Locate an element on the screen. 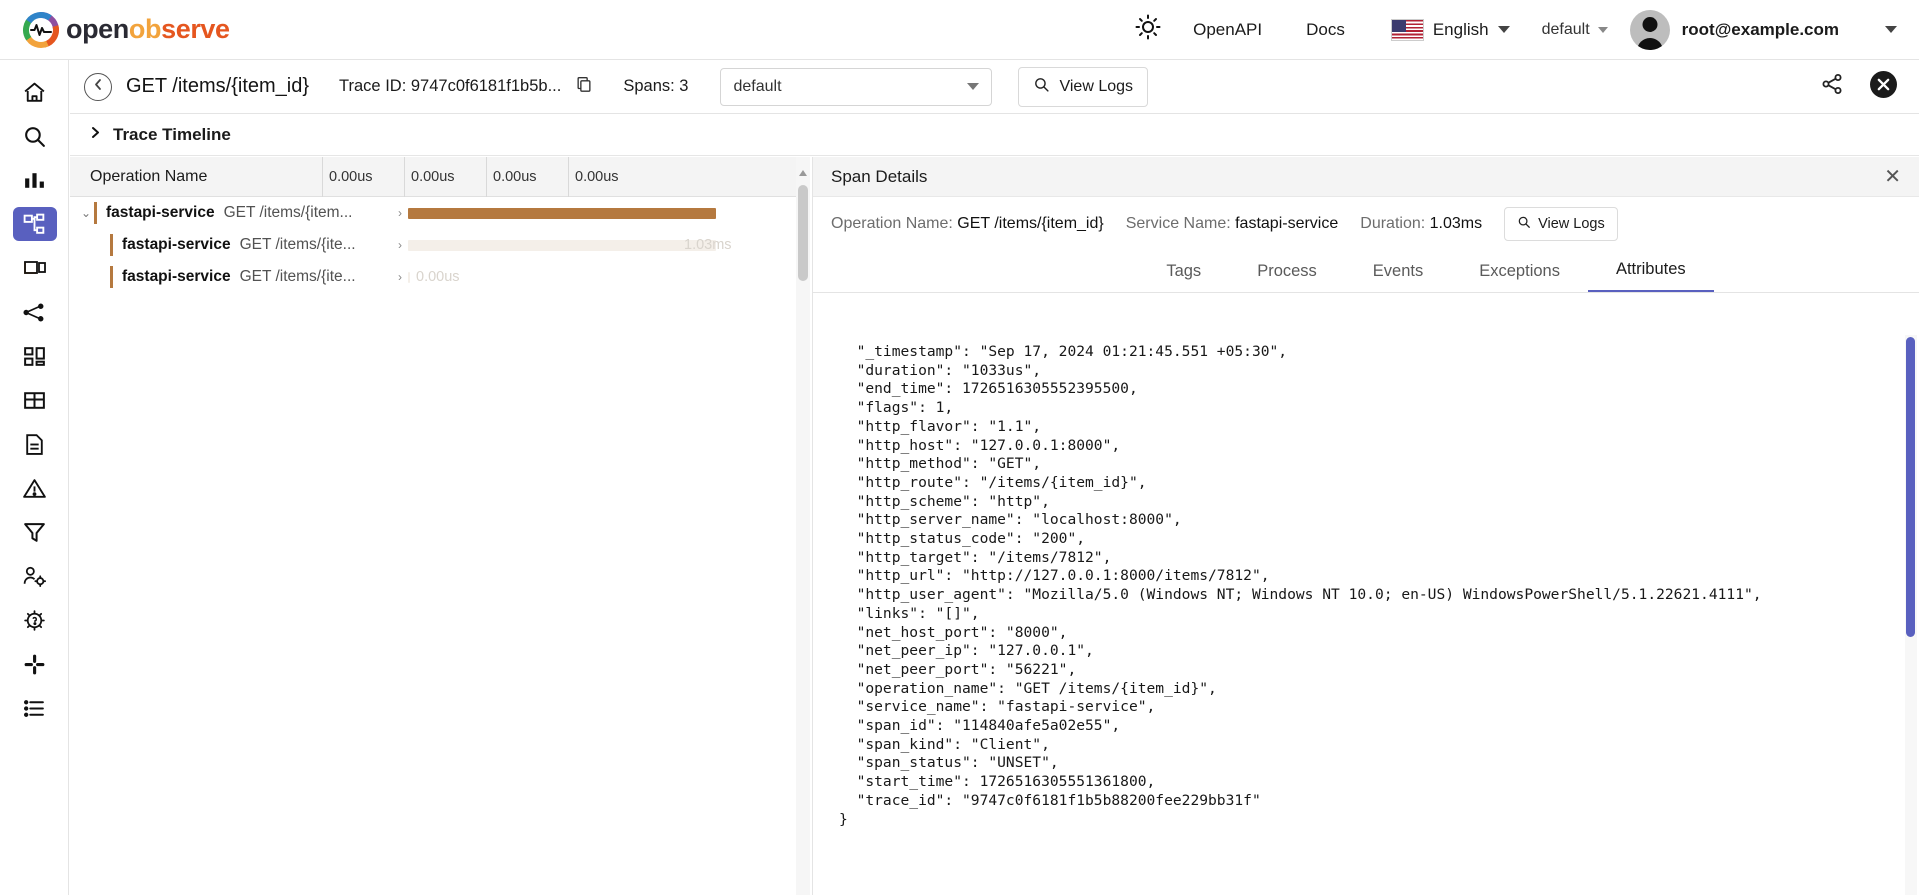  span-view-logs-button: View Logs is located at coordinates (1561, 224).